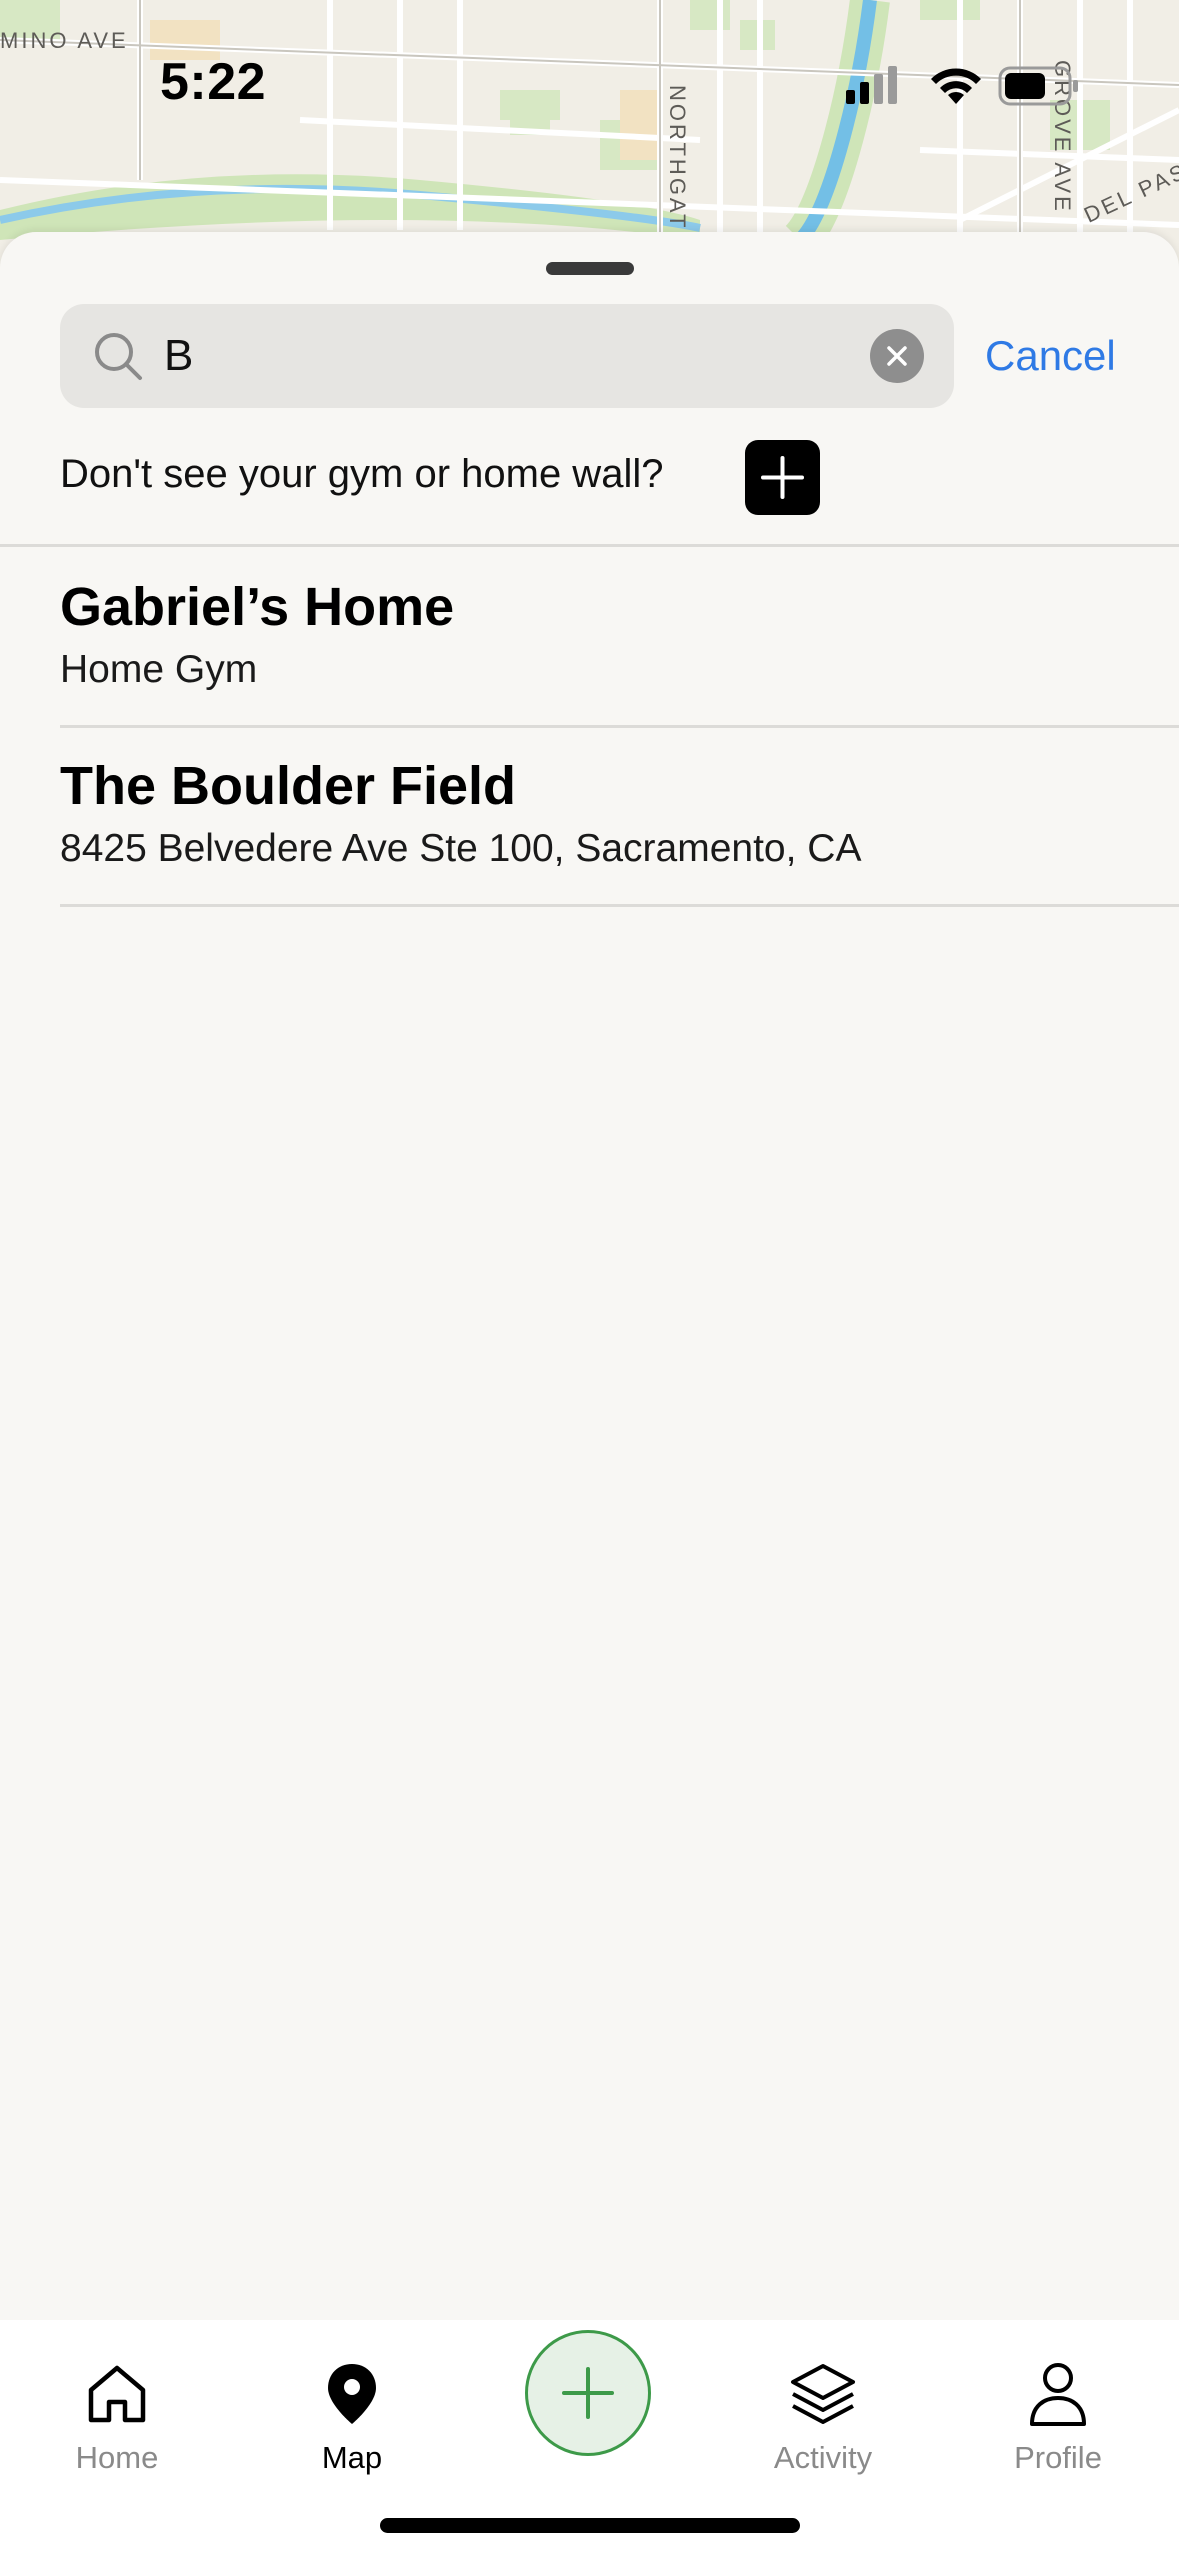  Describe the element at coordinates (117, 2394) in the screenshot. I see `home-icon` at that location.